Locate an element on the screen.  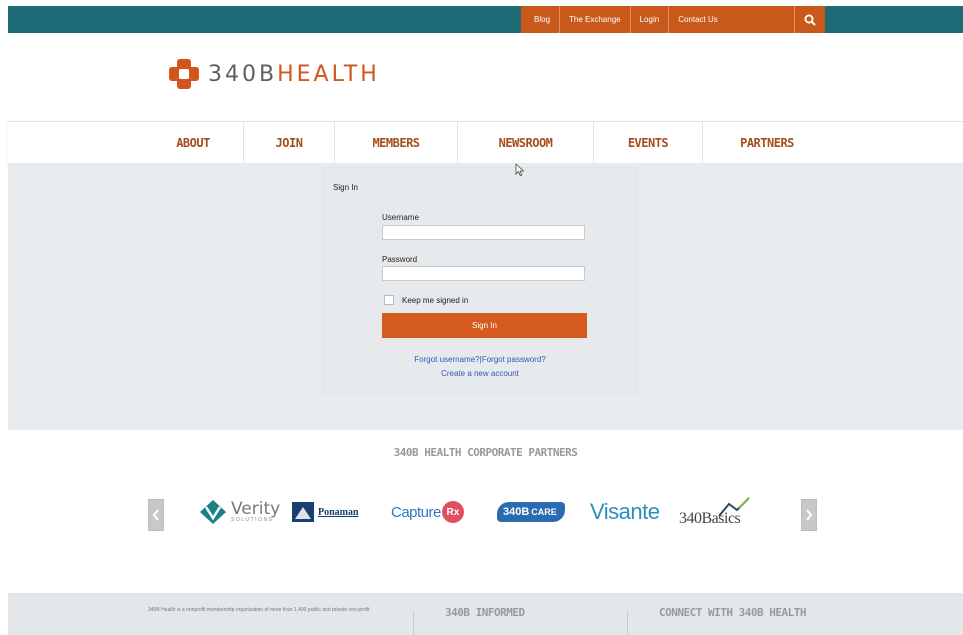
password-input is located at coordinates (483, 273).